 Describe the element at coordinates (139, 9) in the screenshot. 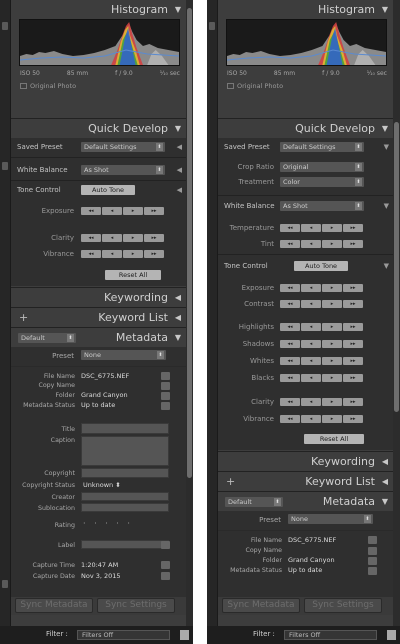

I see `histogram-title: Histogram` at that location.